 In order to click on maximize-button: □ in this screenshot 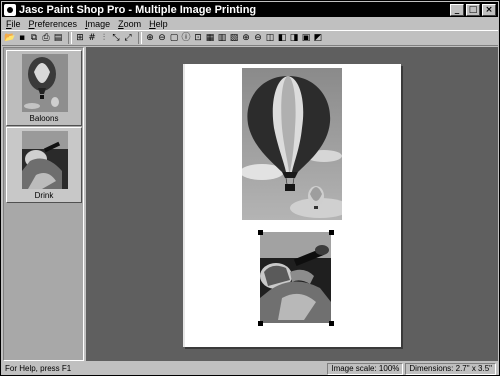, I will do `click(473, 9)`.